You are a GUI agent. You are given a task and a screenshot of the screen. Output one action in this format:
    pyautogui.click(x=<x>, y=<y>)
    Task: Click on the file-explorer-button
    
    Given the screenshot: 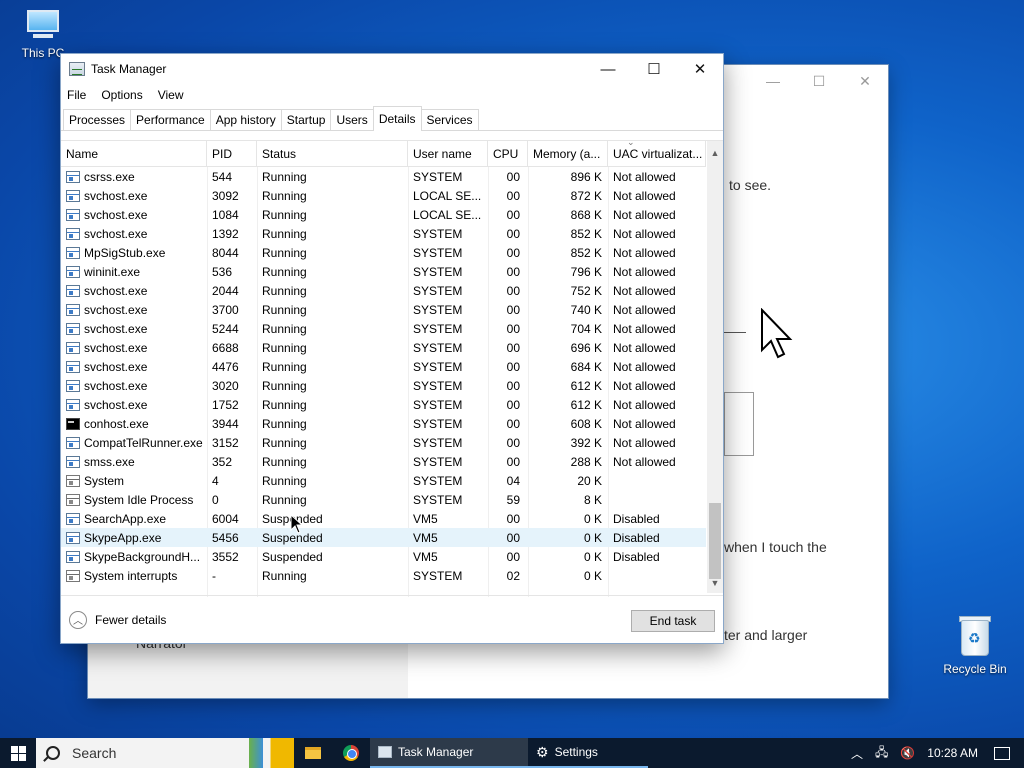 What is the action you would take?
    pyautogui.click(x=313, y=753)
    